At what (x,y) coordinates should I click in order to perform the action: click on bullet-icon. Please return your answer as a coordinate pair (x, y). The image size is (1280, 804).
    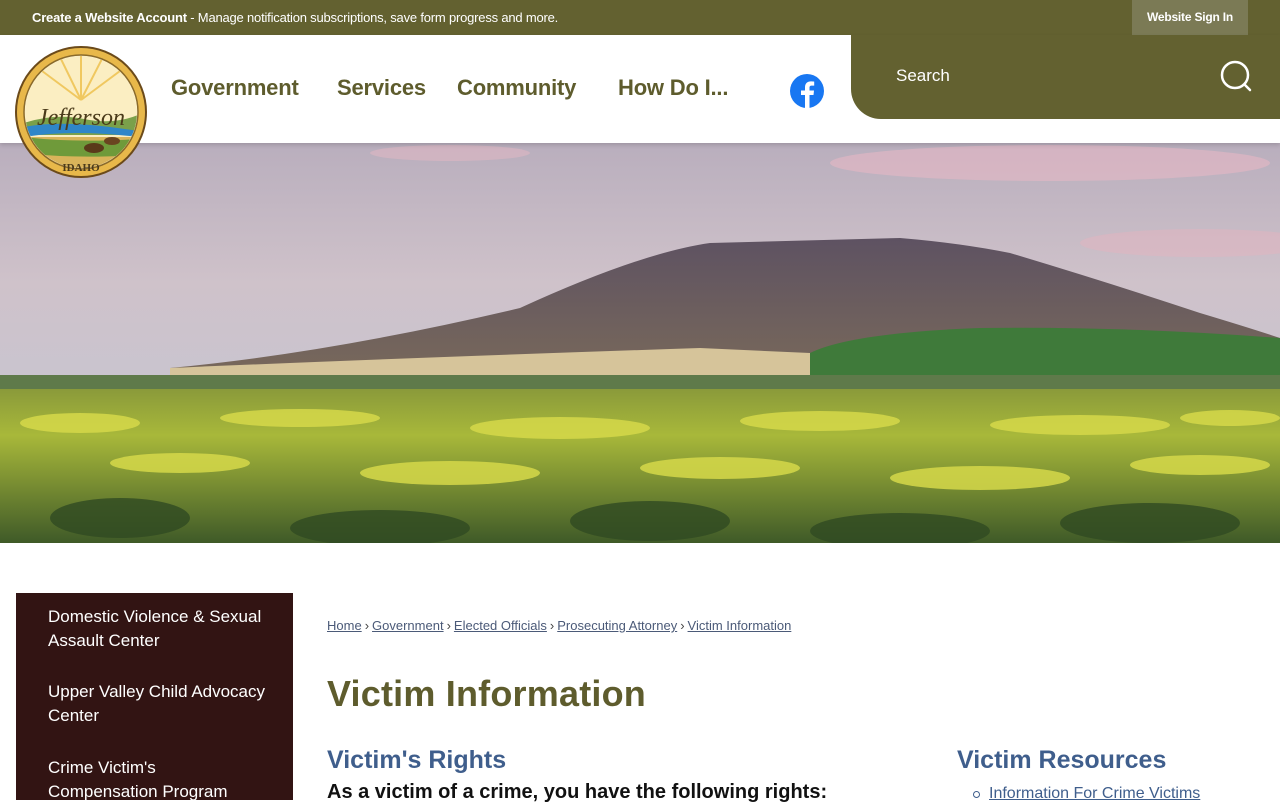
    Looking at the image, I should click on (976, 794).